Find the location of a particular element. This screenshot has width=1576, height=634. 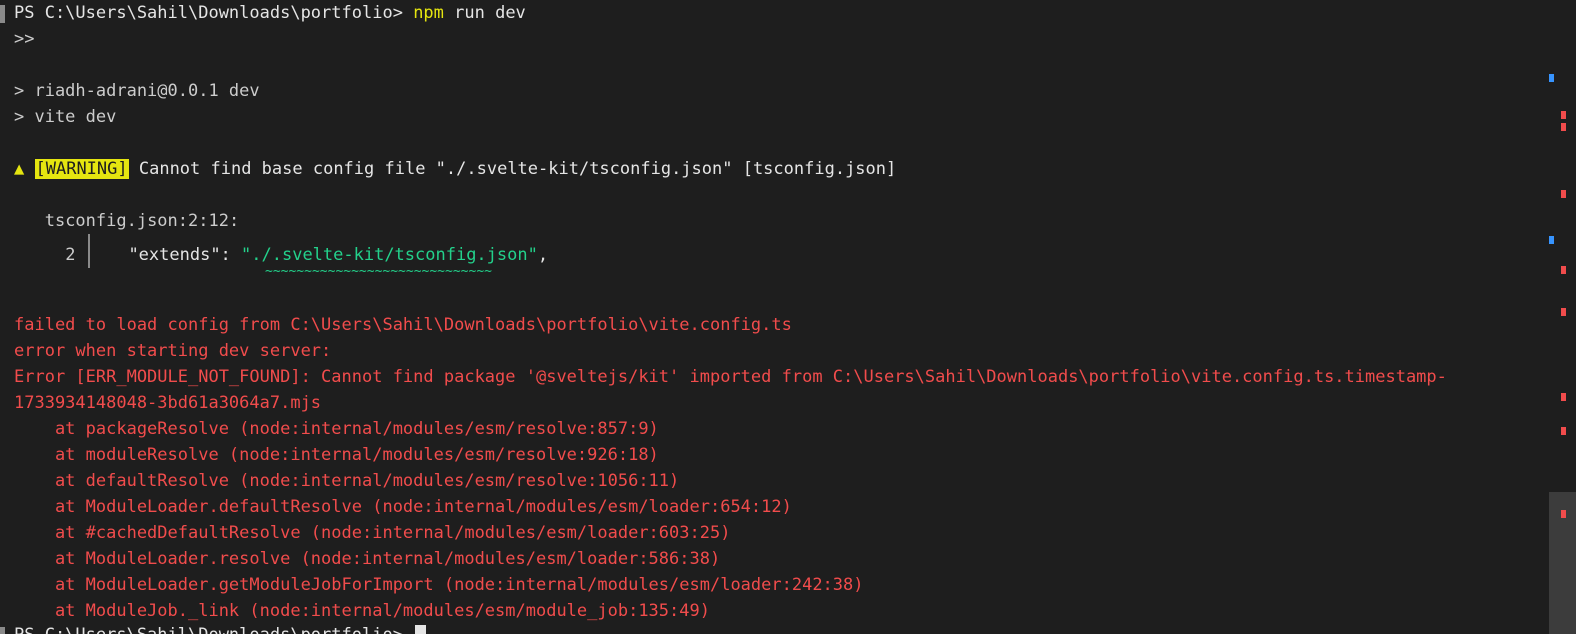

squiggle-underline: ~~~~~~~~~~~~~~~~~~~~~~~~~~~~~ is located at coordinates (378, 271).